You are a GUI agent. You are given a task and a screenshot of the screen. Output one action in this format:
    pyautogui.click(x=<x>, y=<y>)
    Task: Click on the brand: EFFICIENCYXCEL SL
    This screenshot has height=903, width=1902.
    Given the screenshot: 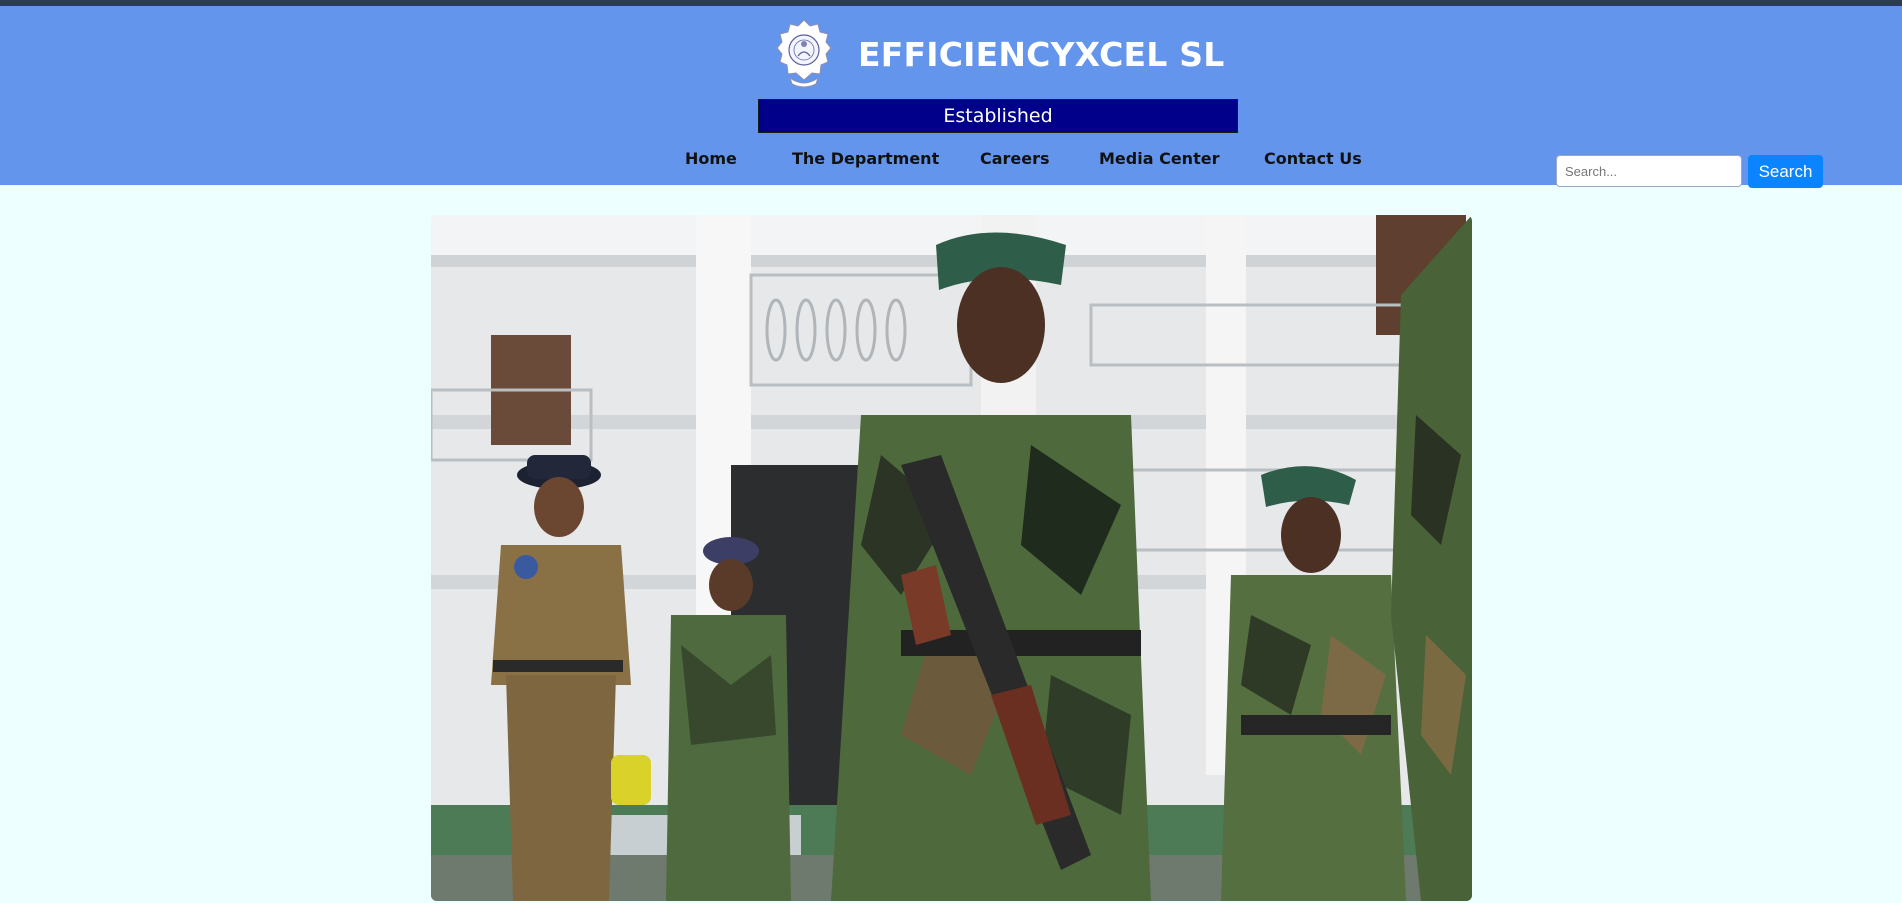 What is the action you would take?
    pyautogui.click(x=1000, y=54)
    